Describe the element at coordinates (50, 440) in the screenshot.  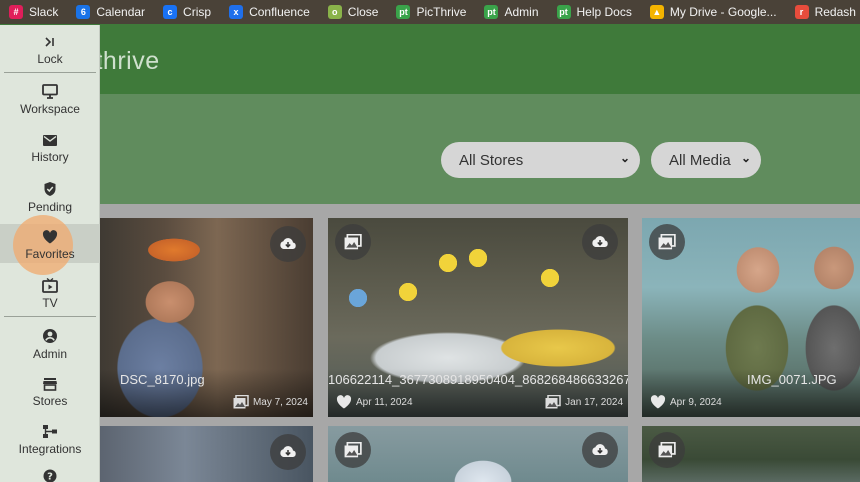
I see `sidebar-item-integrations: Integrations` at that location.